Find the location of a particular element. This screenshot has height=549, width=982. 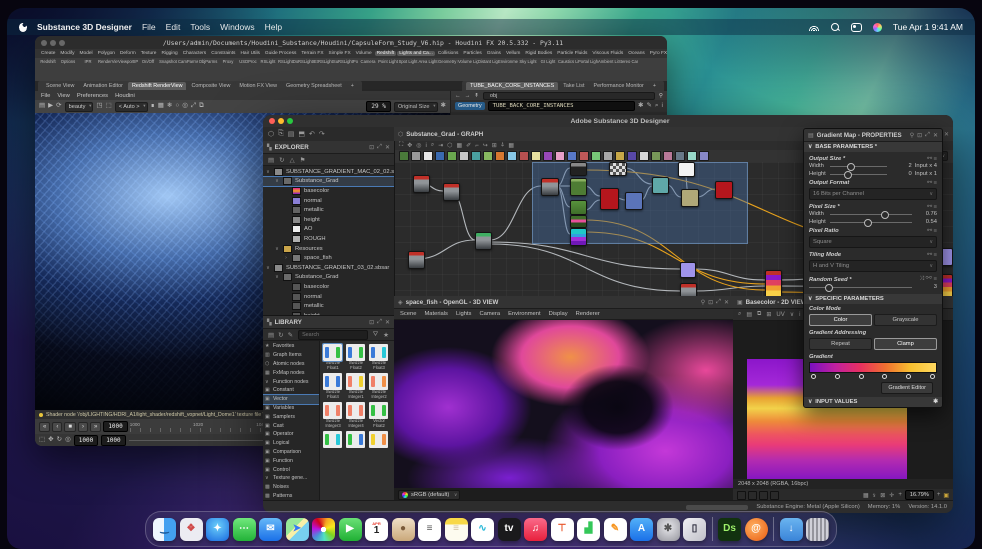

view3d-menu: Renderer is located at coordinates (588, 314).